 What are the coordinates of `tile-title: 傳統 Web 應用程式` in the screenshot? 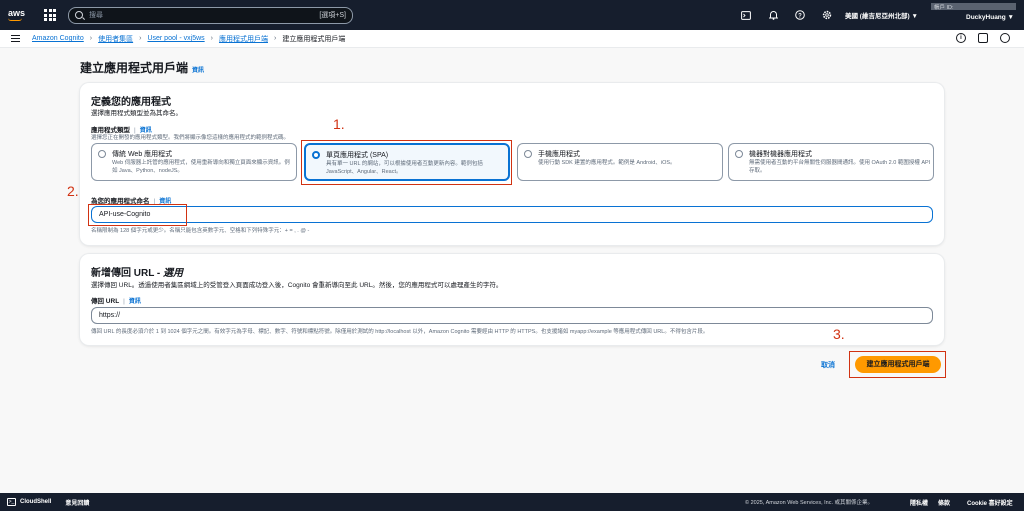 It's located at (142, 154).